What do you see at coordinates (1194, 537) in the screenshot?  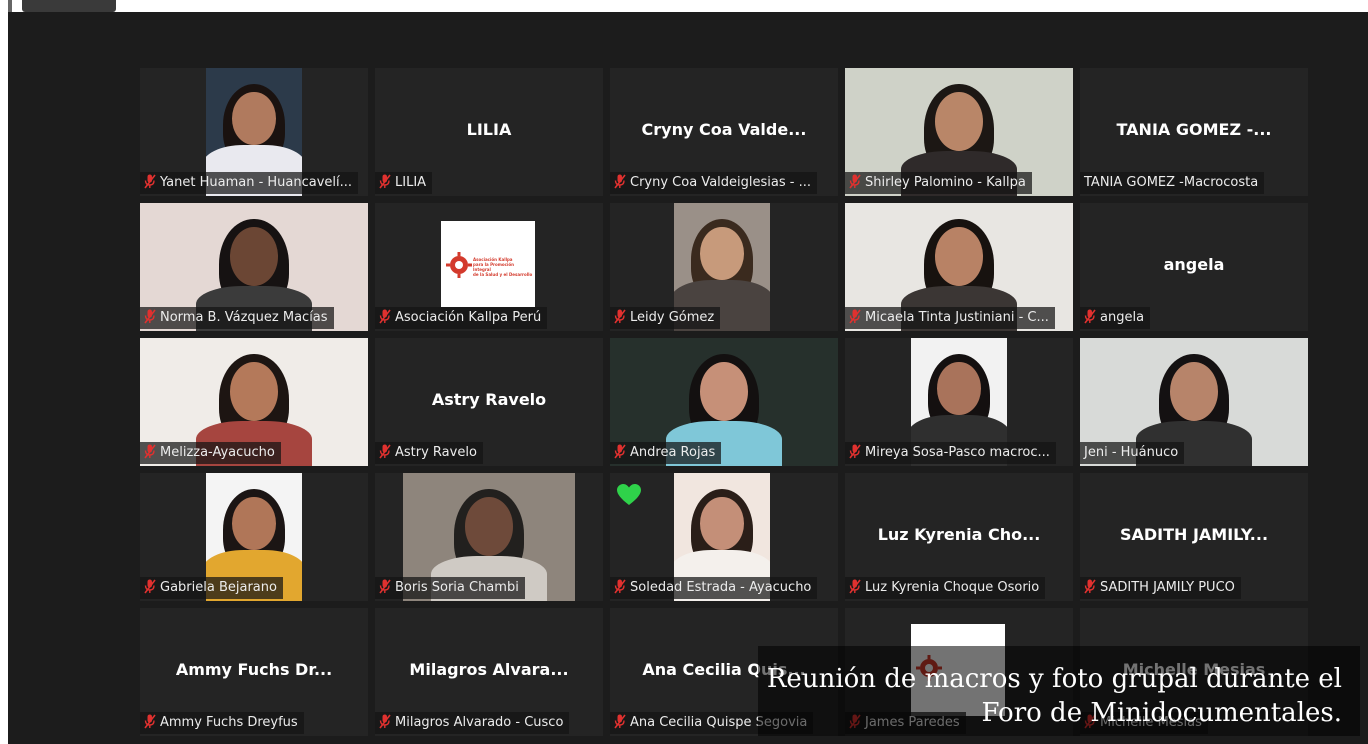 I see `participant-tile: SADITH JAMILY... SADITH JAMILY PUCO` at bounding box center [1194, 537].